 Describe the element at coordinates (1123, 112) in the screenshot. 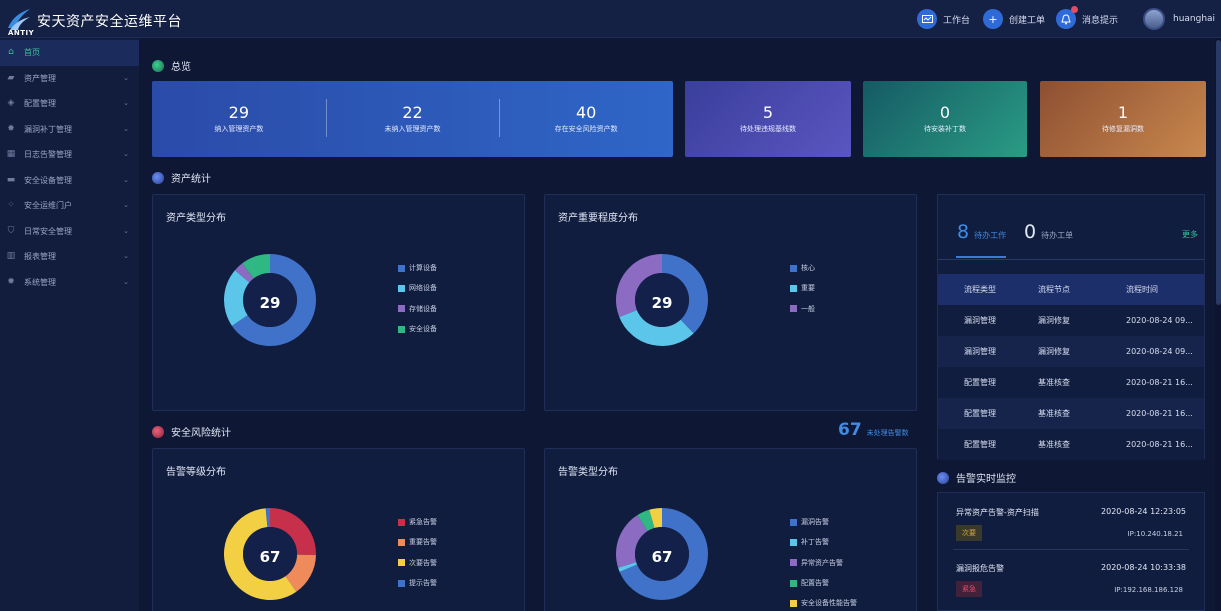

I see `stat-value: 1` at that location.